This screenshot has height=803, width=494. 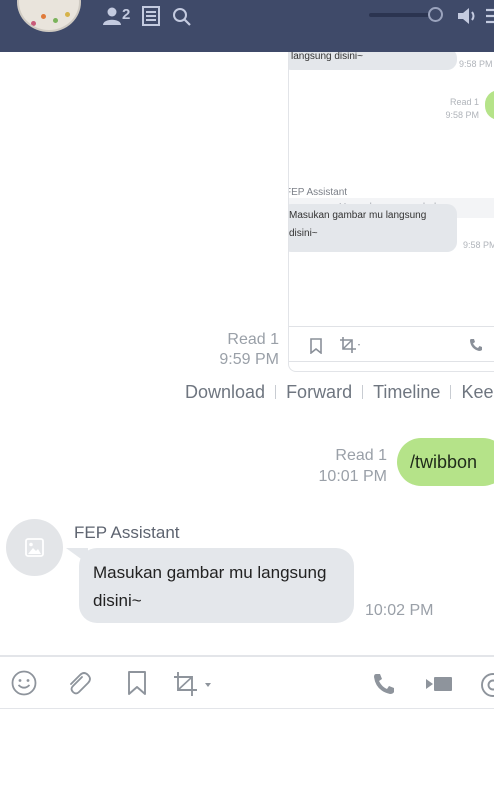 I want to click on outgoing-message-text: /twibbon, so click(x=444, y=462).